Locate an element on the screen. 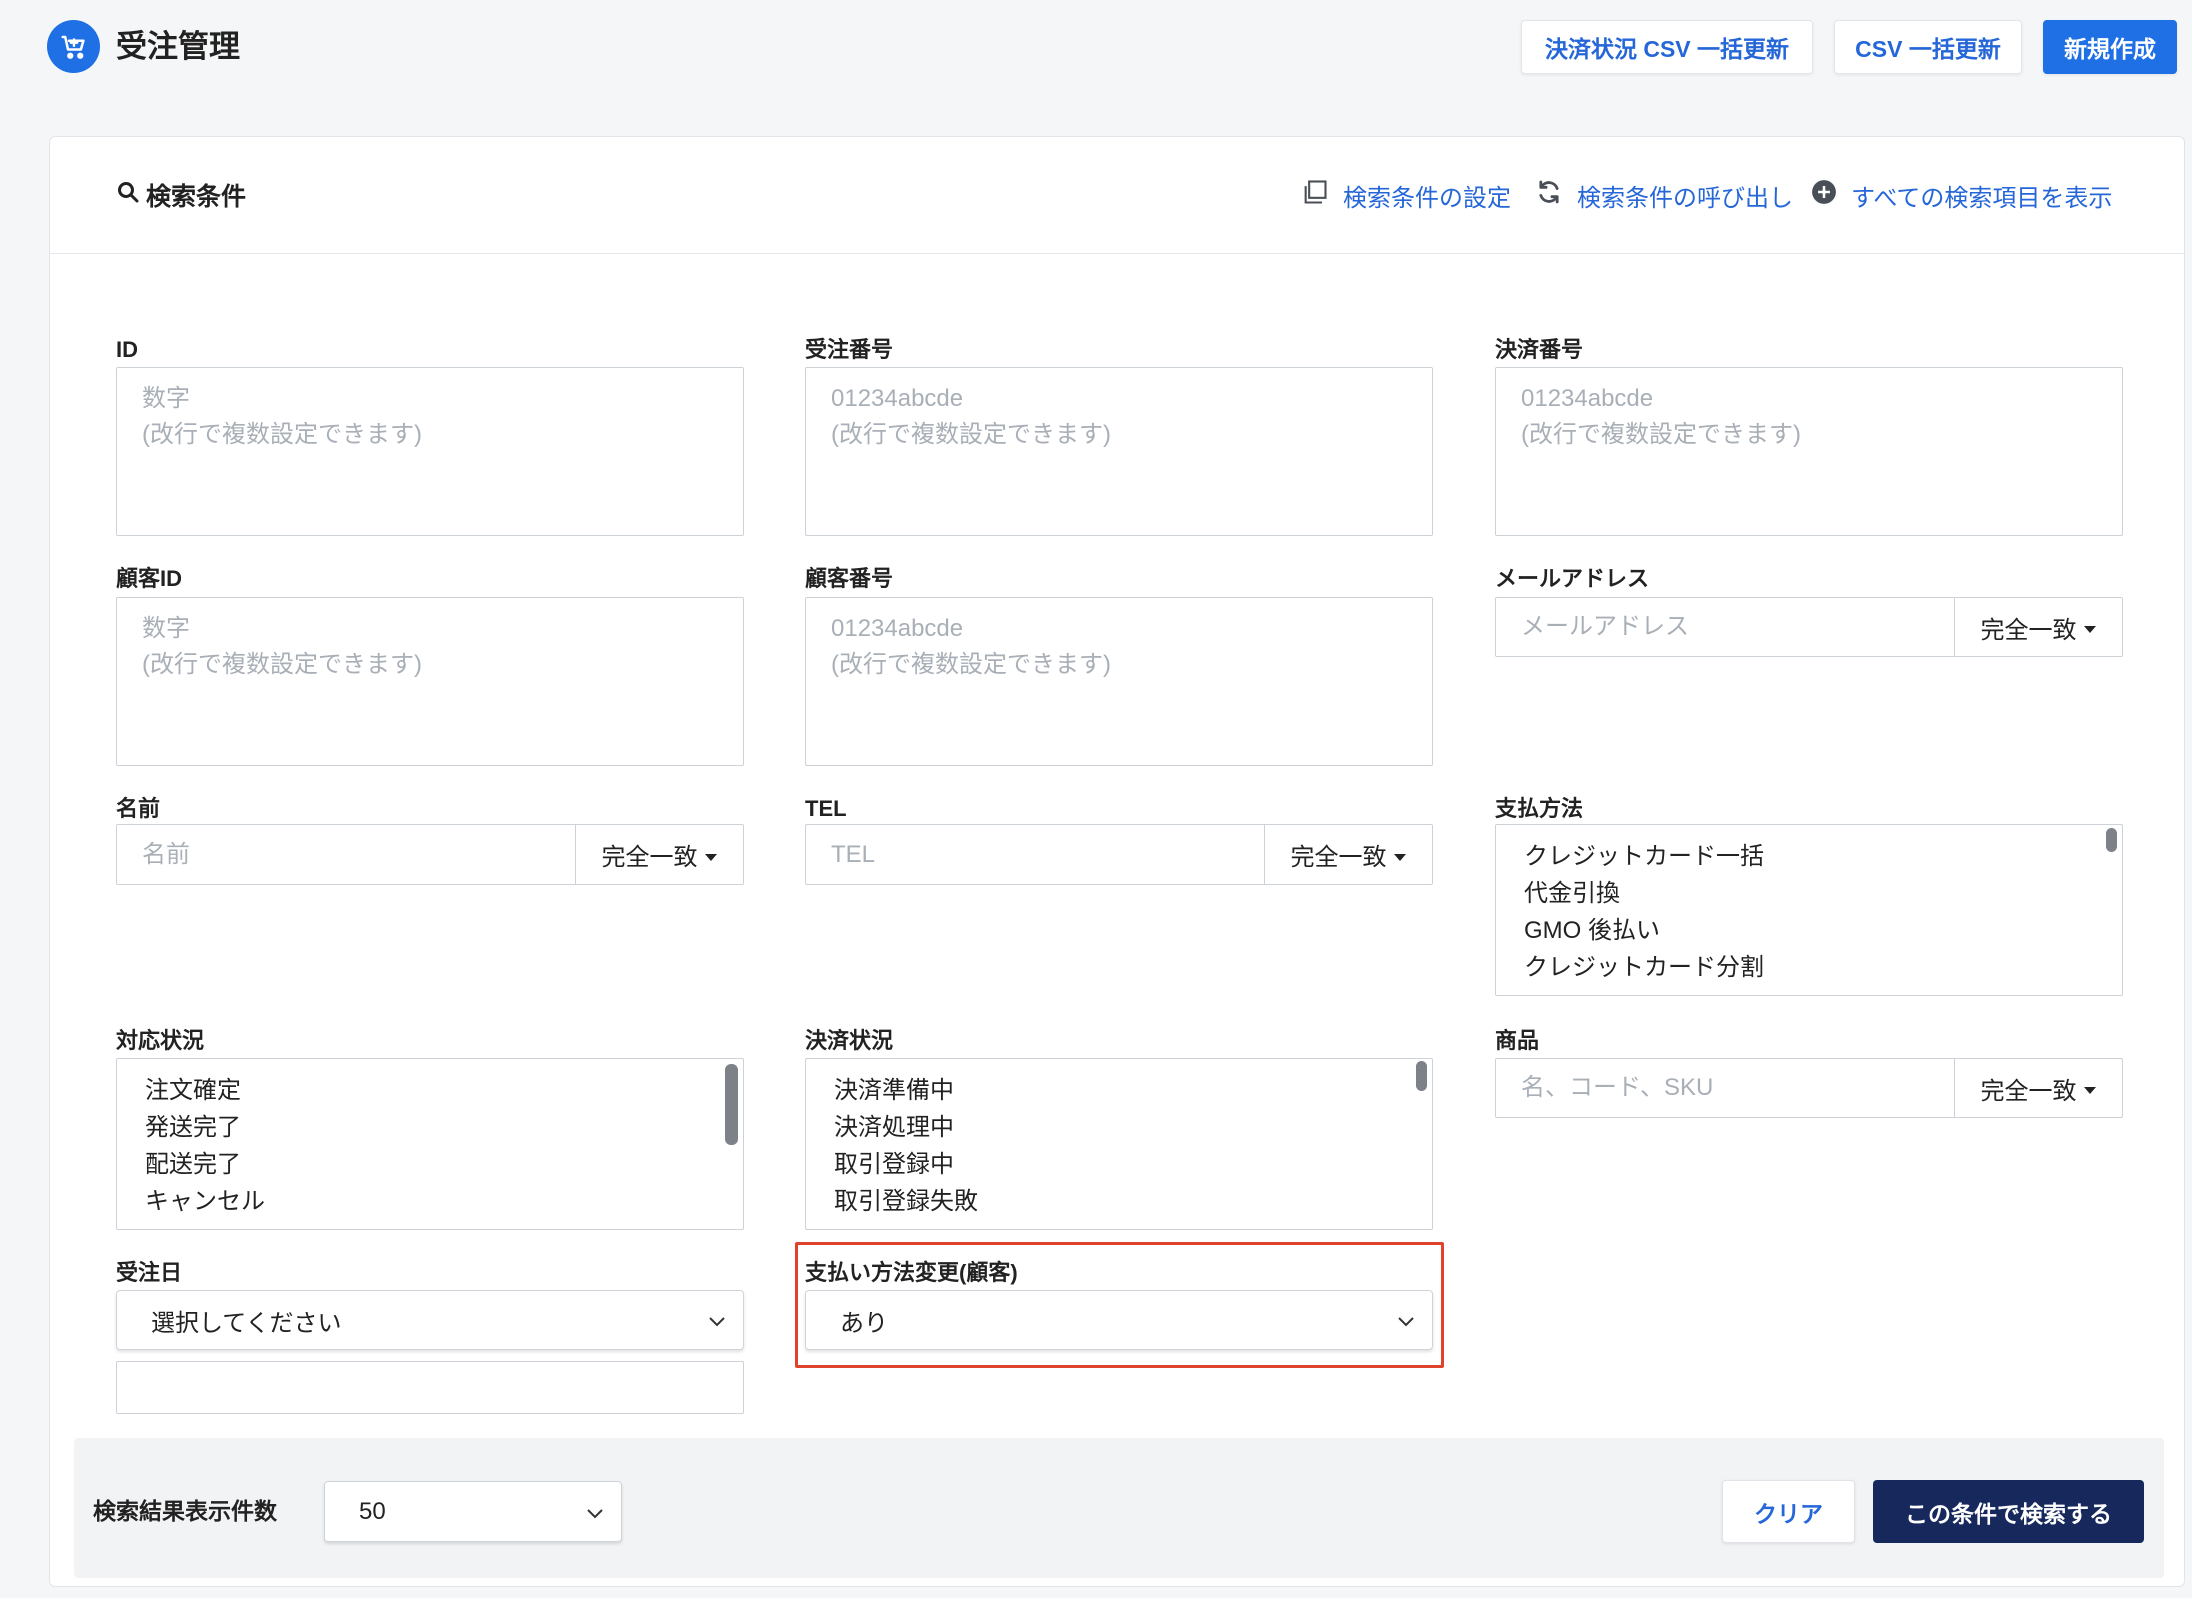 Image resolution: width=2192 pixels, height=1598 pixels. order-date-select: 選択してください is located at coordinates (430, 1320).